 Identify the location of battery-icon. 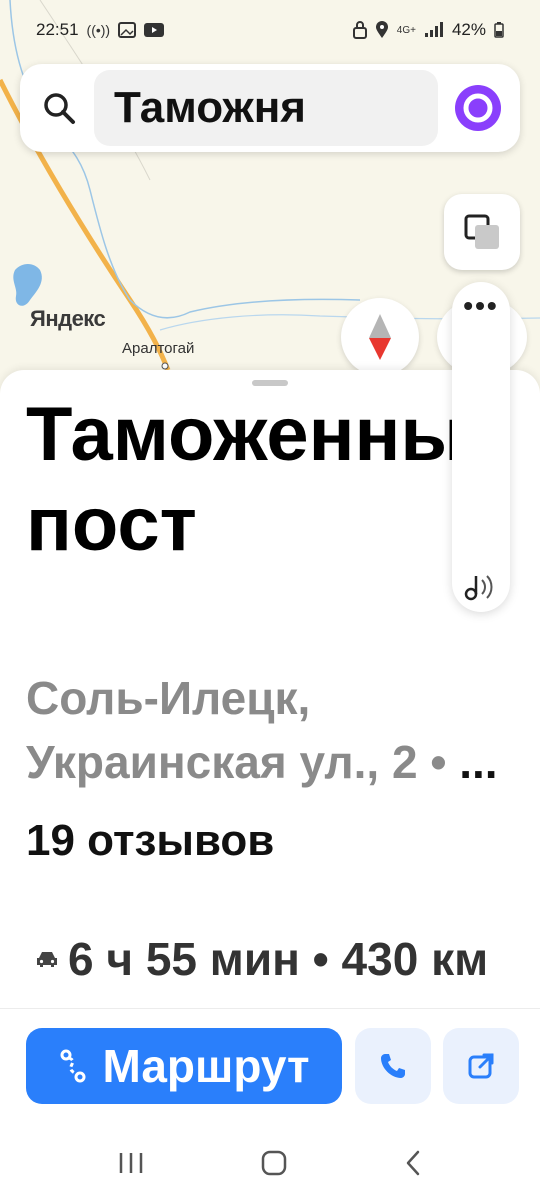
(499, 30).